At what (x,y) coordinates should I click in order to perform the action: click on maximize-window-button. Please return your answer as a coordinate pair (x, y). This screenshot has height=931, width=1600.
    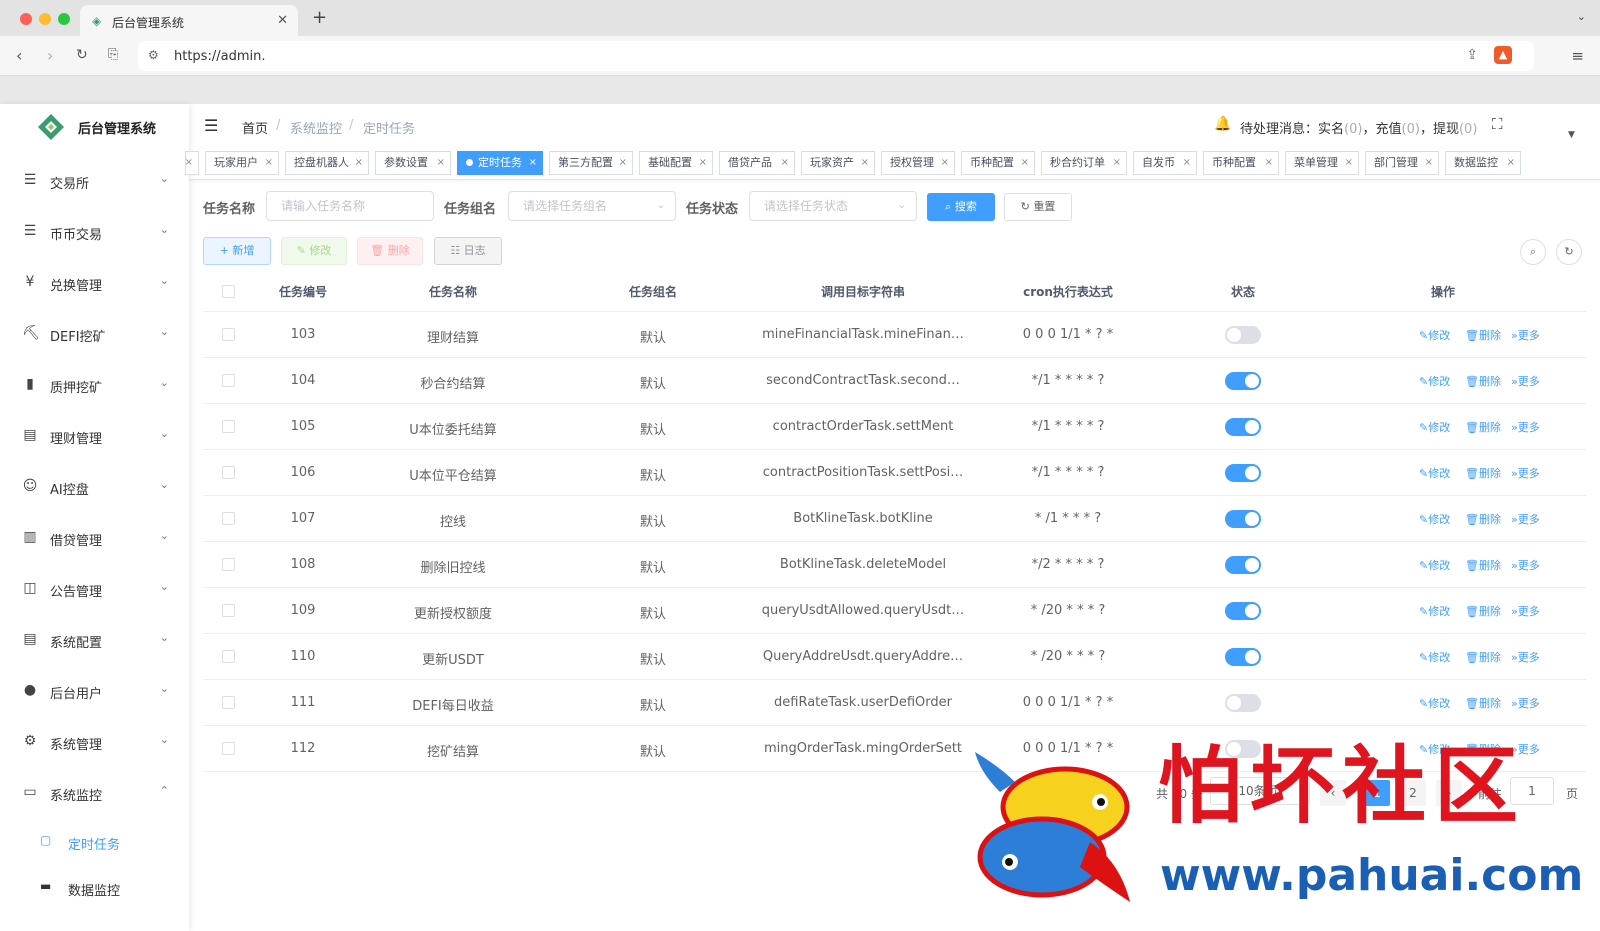
    Looking at the image, I should click on (64, 19).